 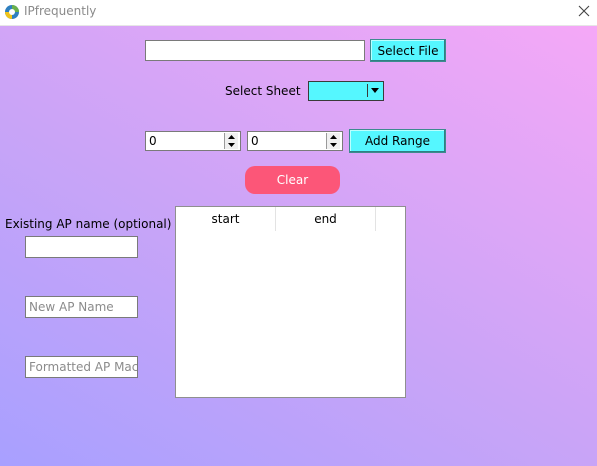 I want to click on column-header-start: start, so click(x=226, y=219).